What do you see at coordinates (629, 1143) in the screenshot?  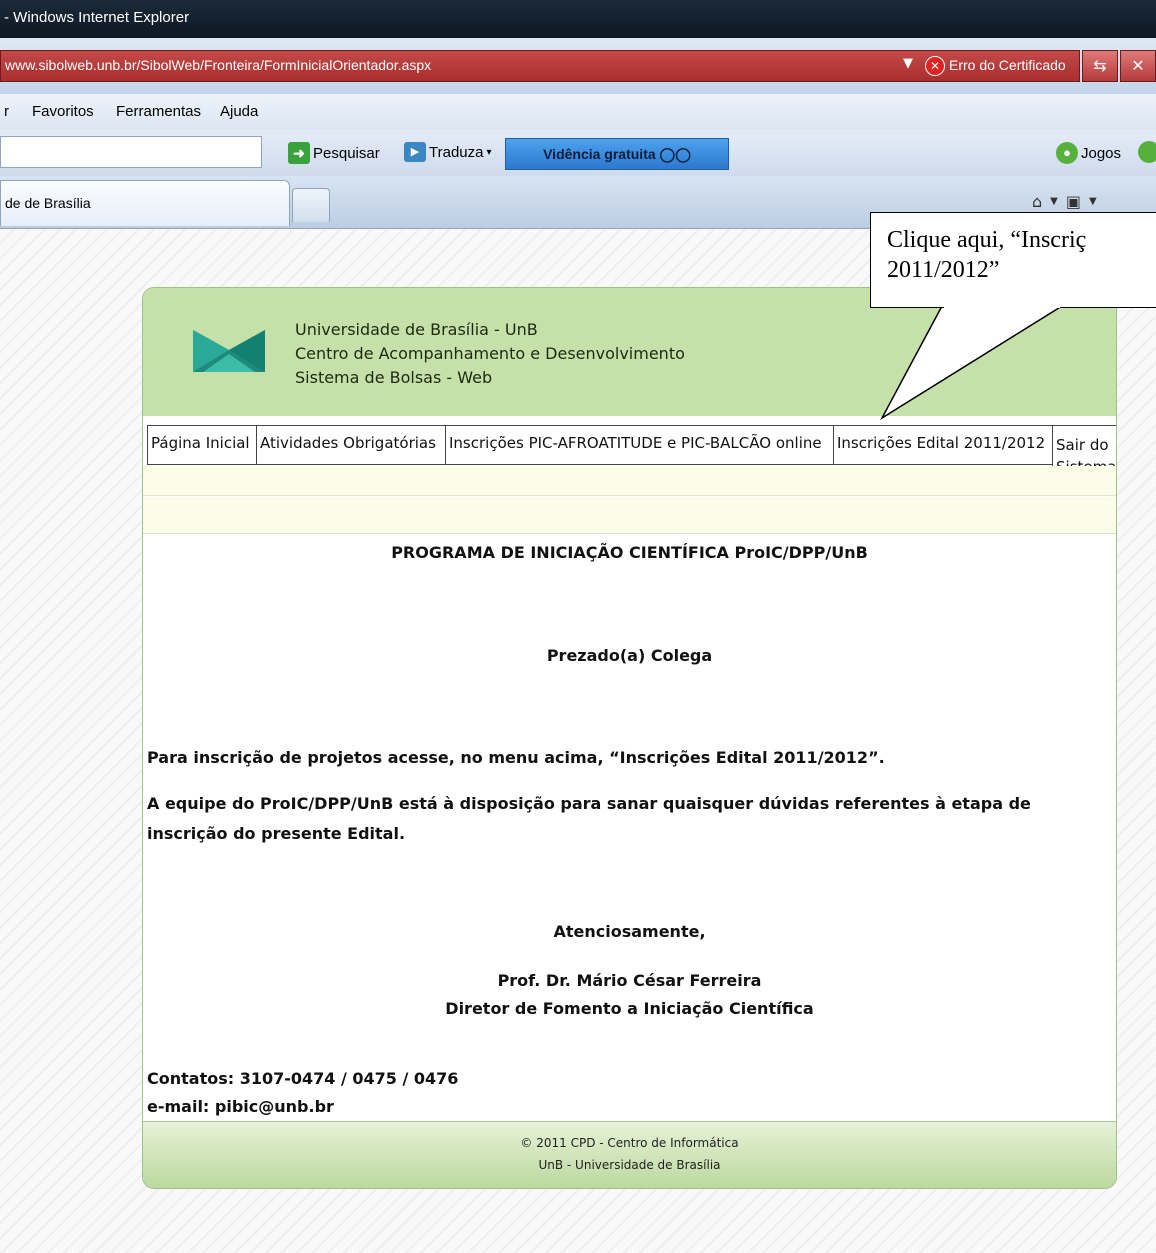 I see `footer-copyright: © 2011 CPD - Centro de Informática` at bounding box center [629, 1143].